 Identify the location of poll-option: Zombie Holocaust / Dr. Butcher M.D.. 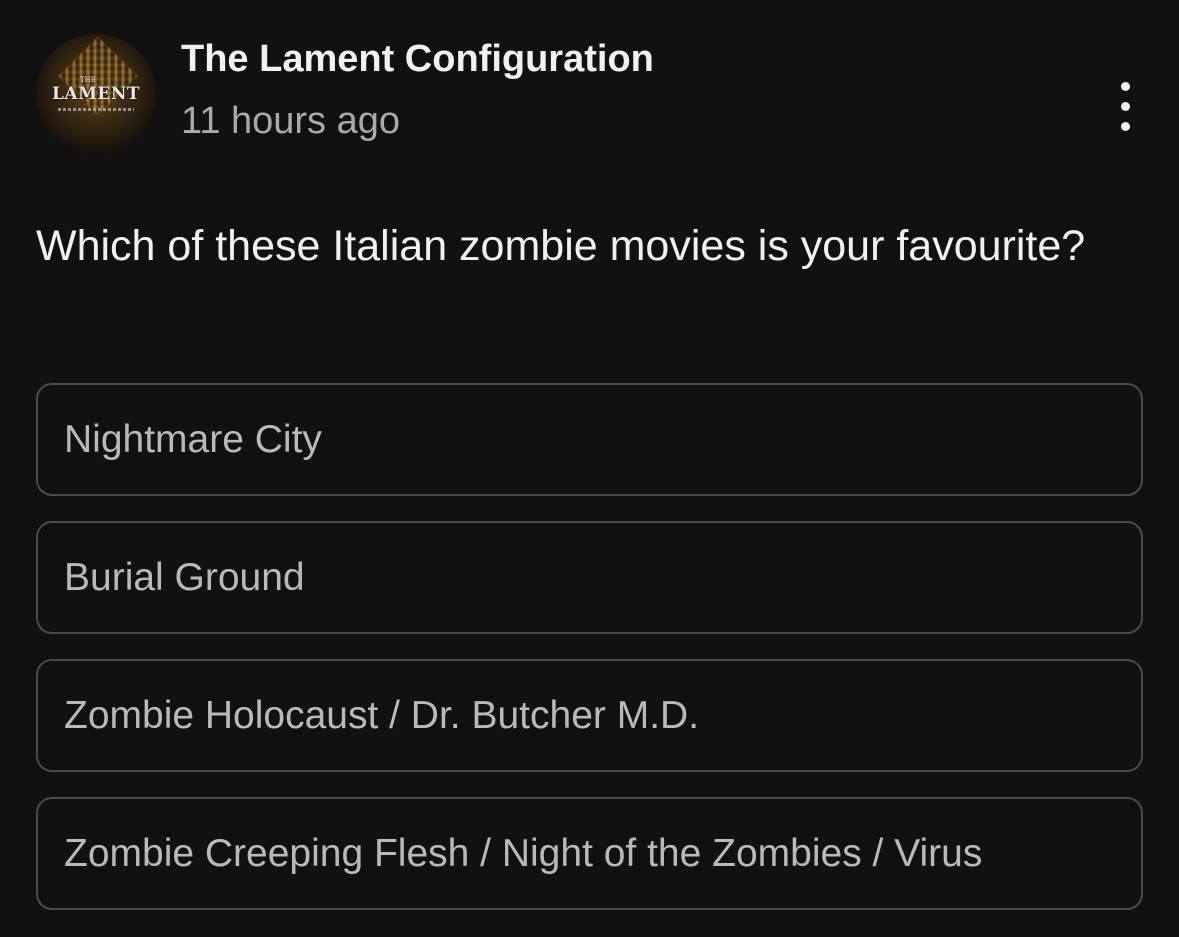
(589, 715).